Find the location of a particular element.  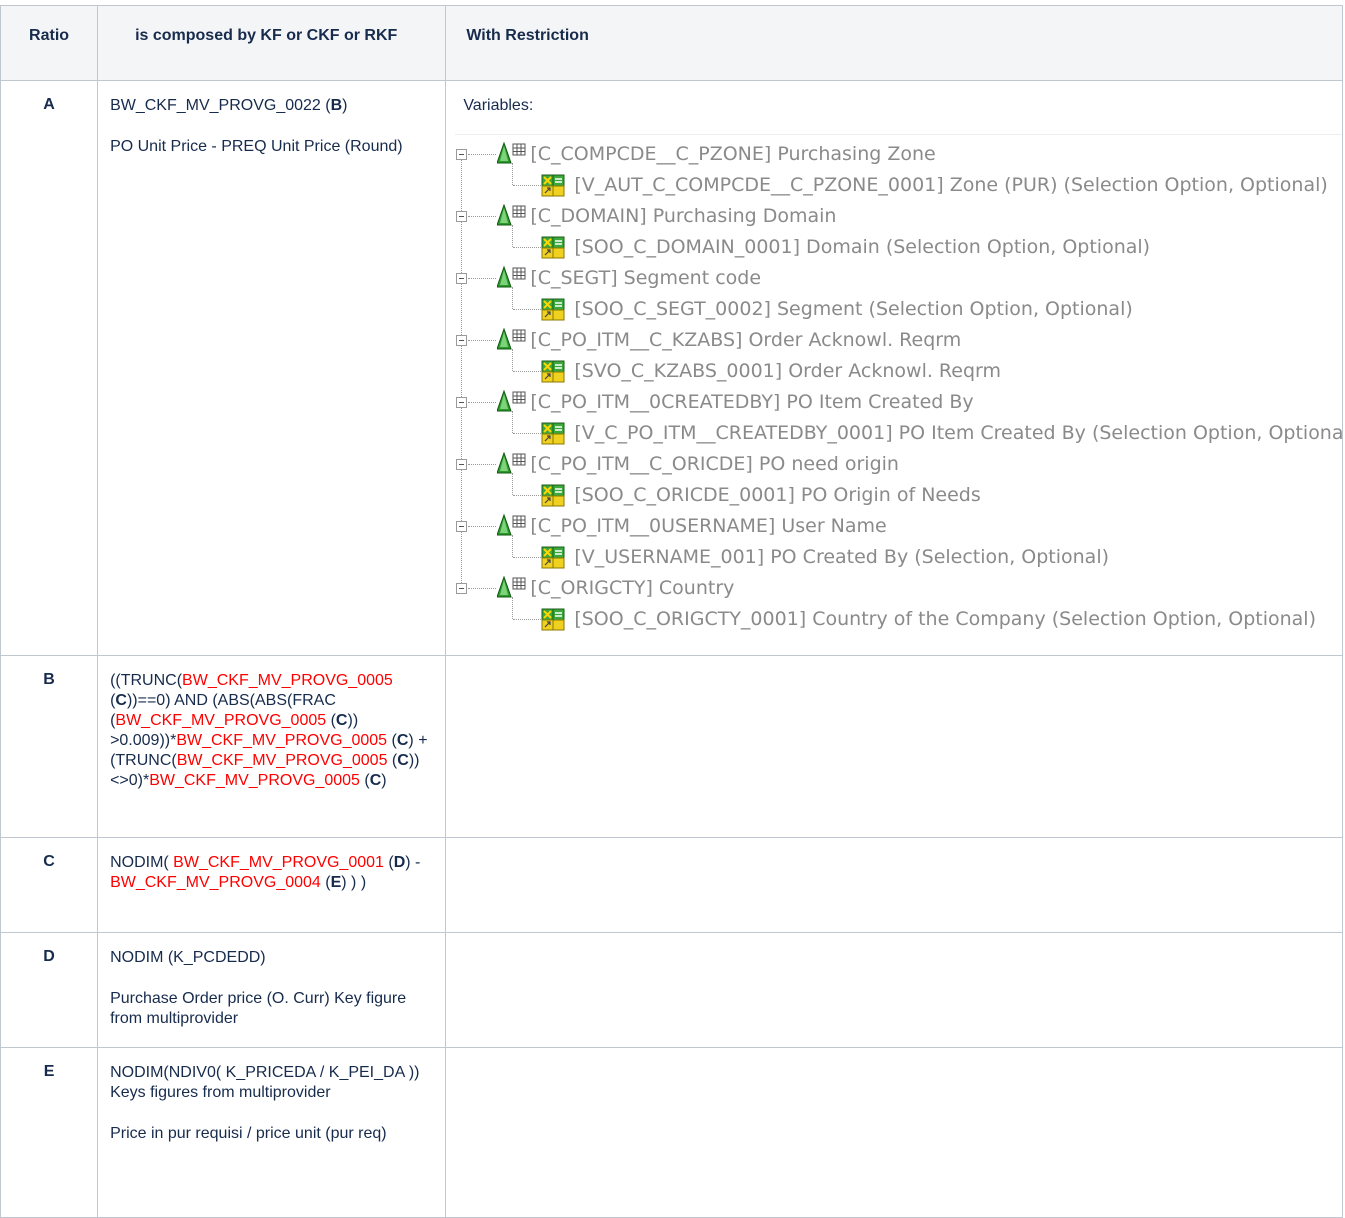

ratio-reference: B is located at coordinates (336, 105).